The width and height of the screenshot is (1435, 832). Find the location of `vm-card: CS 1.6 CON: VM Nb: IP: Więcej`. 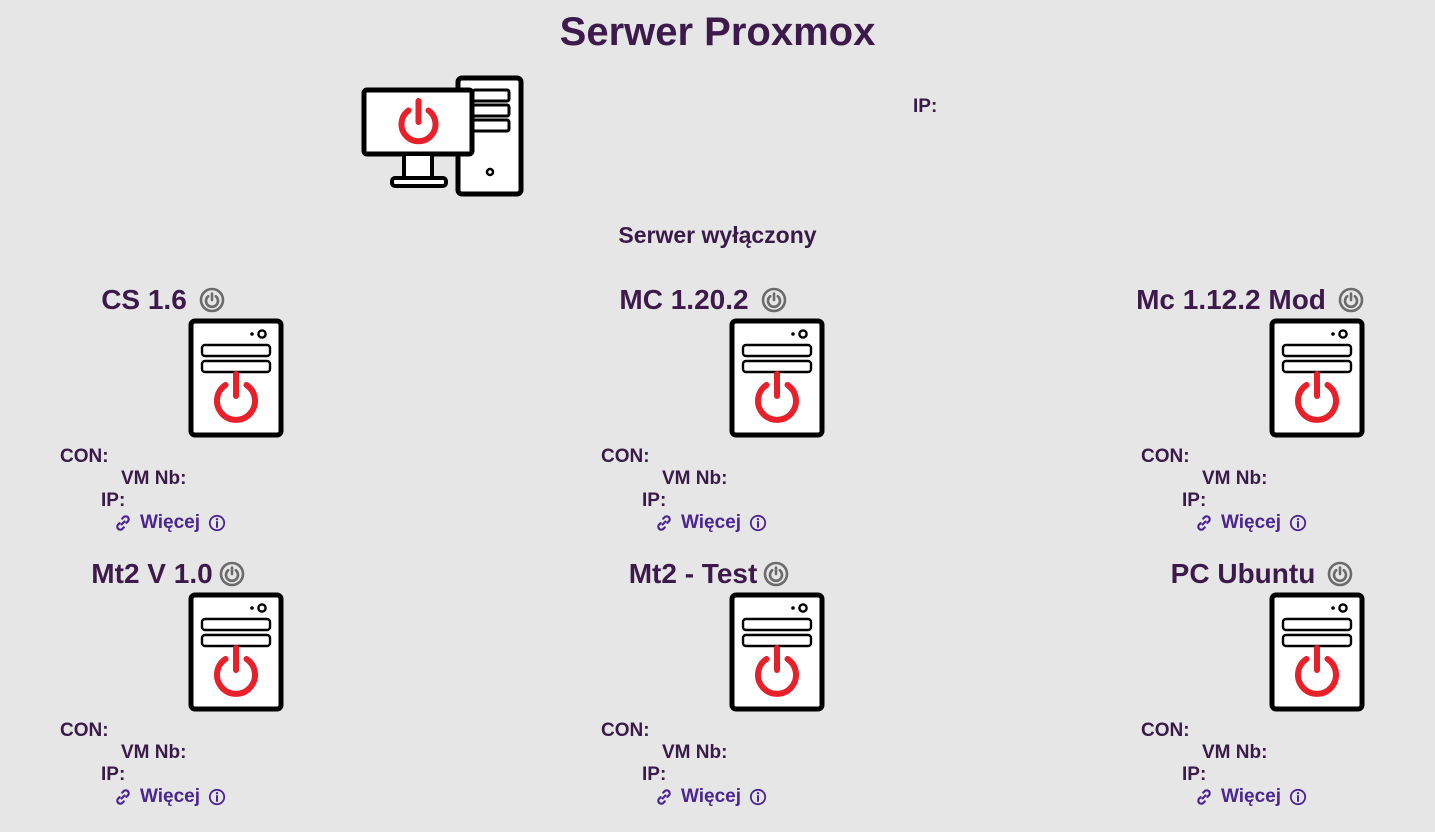

vm-card: CS 1.6 CON: VM Nb: IP: Więcej is located at coordinates (240, 412).